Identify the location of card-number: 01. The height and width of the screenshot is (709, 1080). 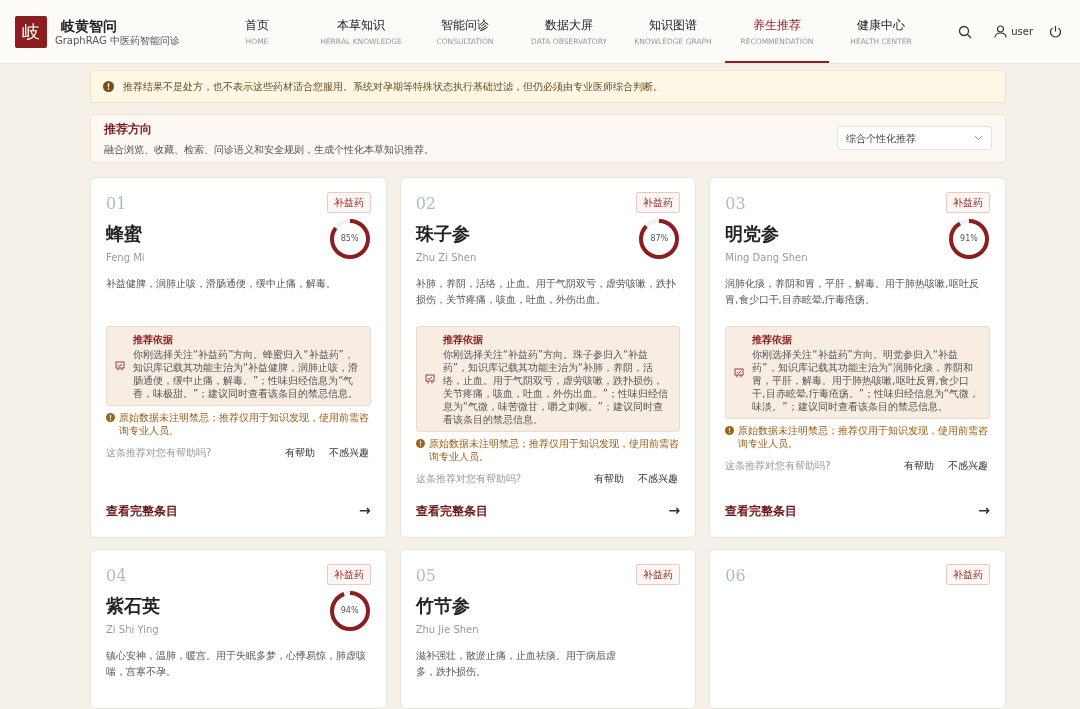
(116, 204).